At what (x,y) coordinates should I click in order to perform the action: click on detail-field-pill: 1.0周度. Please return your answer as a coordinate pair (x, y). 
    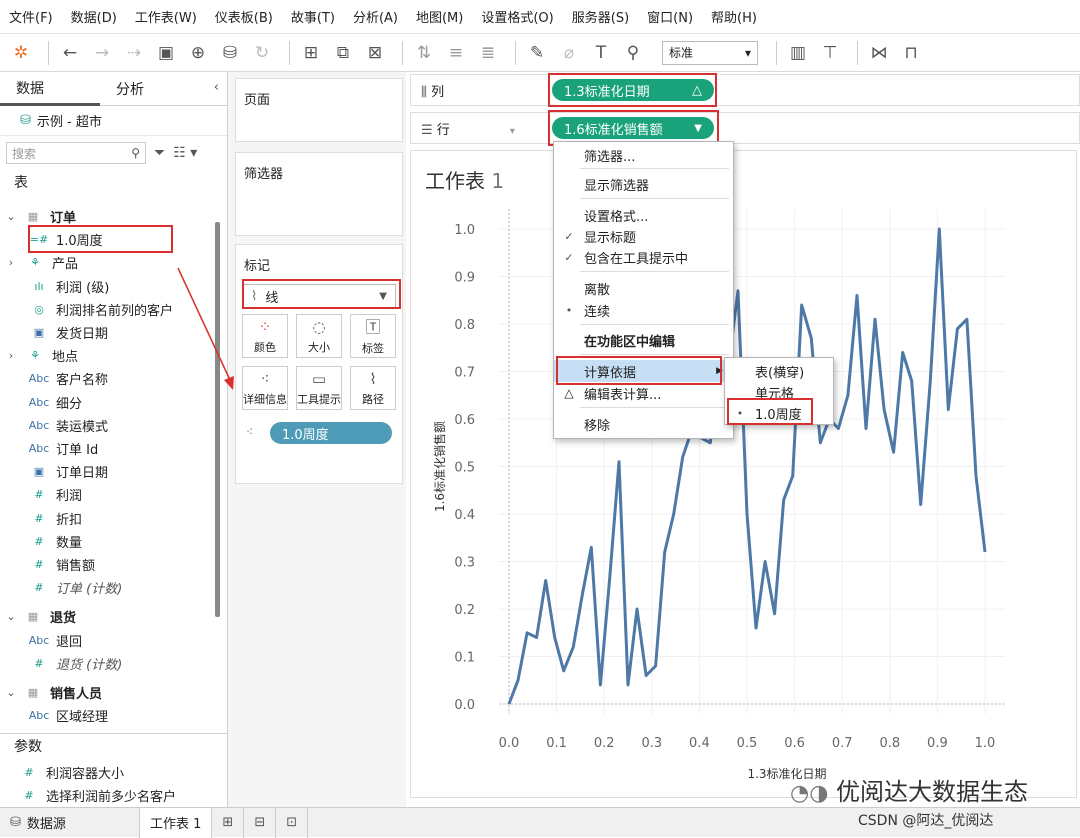
    Looking at the image, I should click on (331, 433).